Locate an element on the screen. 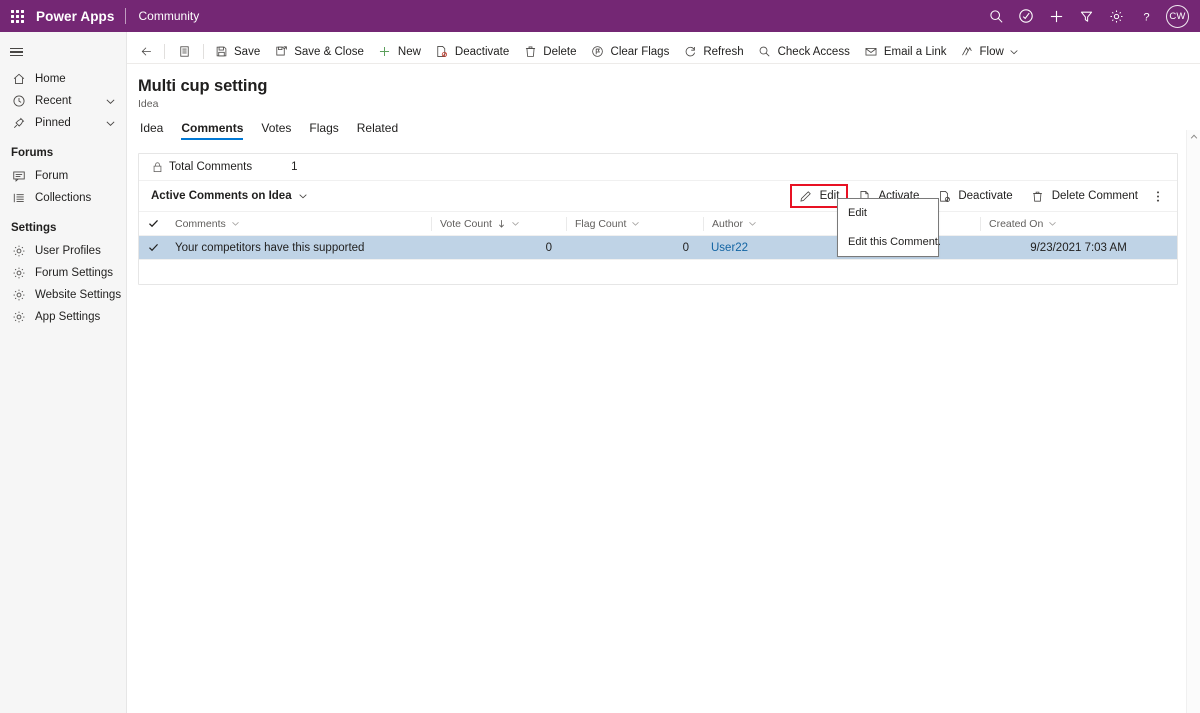 The height and width of the screenshot is (713, 1200). command-label: Save is located at coordinates (247, 51).